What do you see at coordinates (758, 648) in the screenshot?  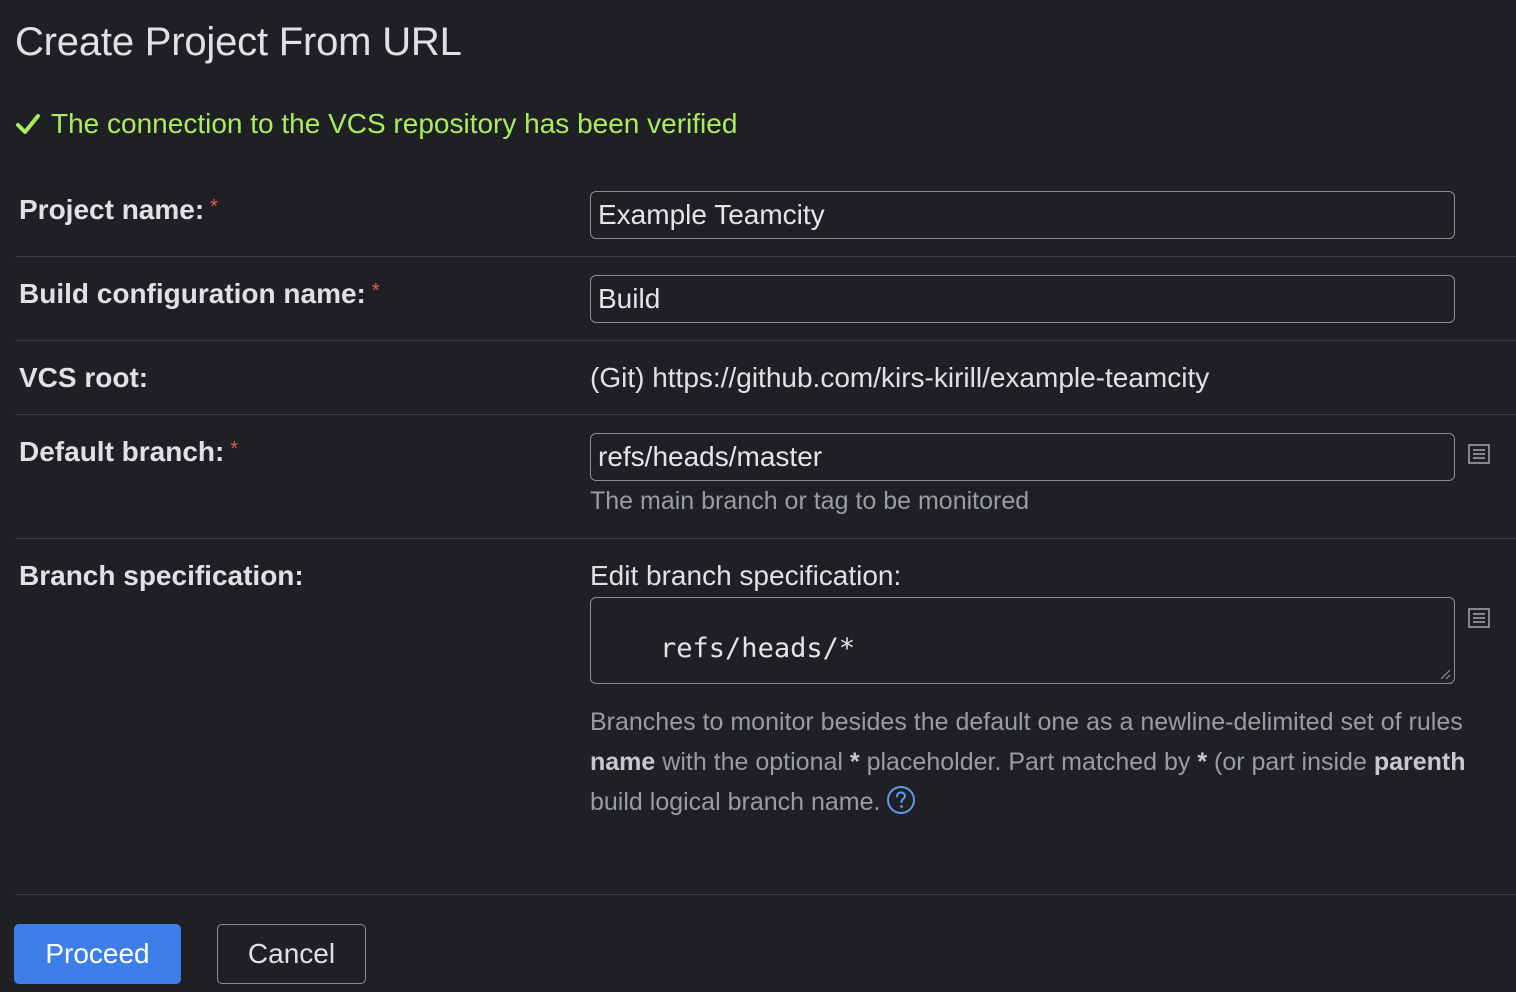 I see `branch-spec-value: refs/heads/*` at bounding box center [758, 648].